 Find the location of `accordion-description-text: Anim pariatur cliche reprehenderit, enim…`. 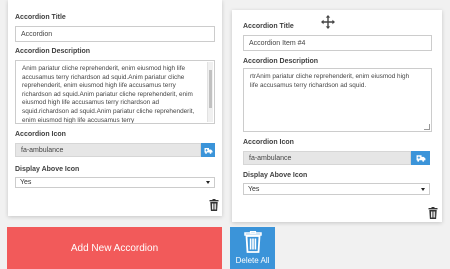

accordion-description-text: Anim pariatur cliche reprehenderit, enim… is located at coordinates (108, 94).